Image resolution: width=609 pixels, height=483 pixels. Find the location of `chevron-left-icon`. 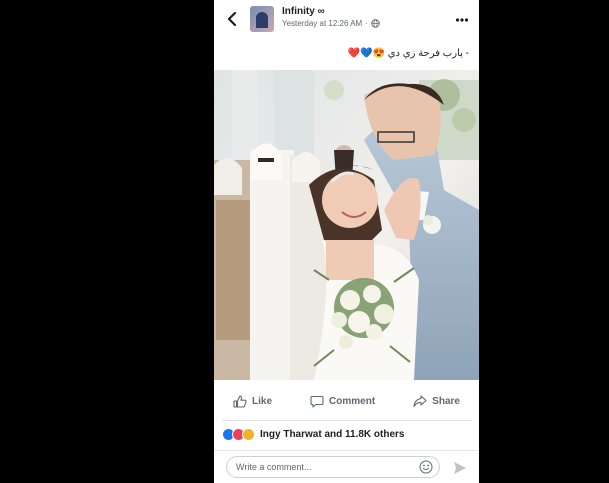

chevron-left-icon is located at coordinates (232, 19).